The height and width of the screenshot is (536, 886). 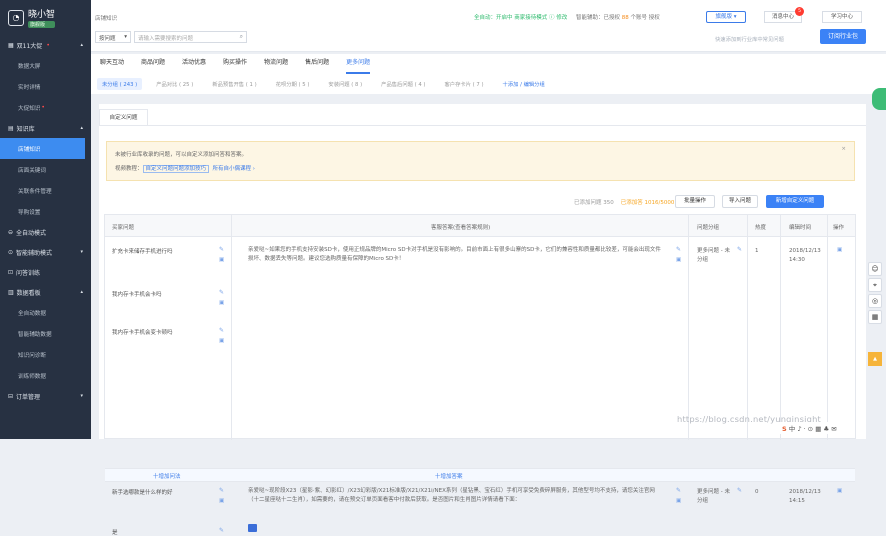 What do you see at coordinates (45, 354) in the screenshot?
I see `sidebar-item-diagnosis: 知识问诊断` at bounding box center [45, 354].